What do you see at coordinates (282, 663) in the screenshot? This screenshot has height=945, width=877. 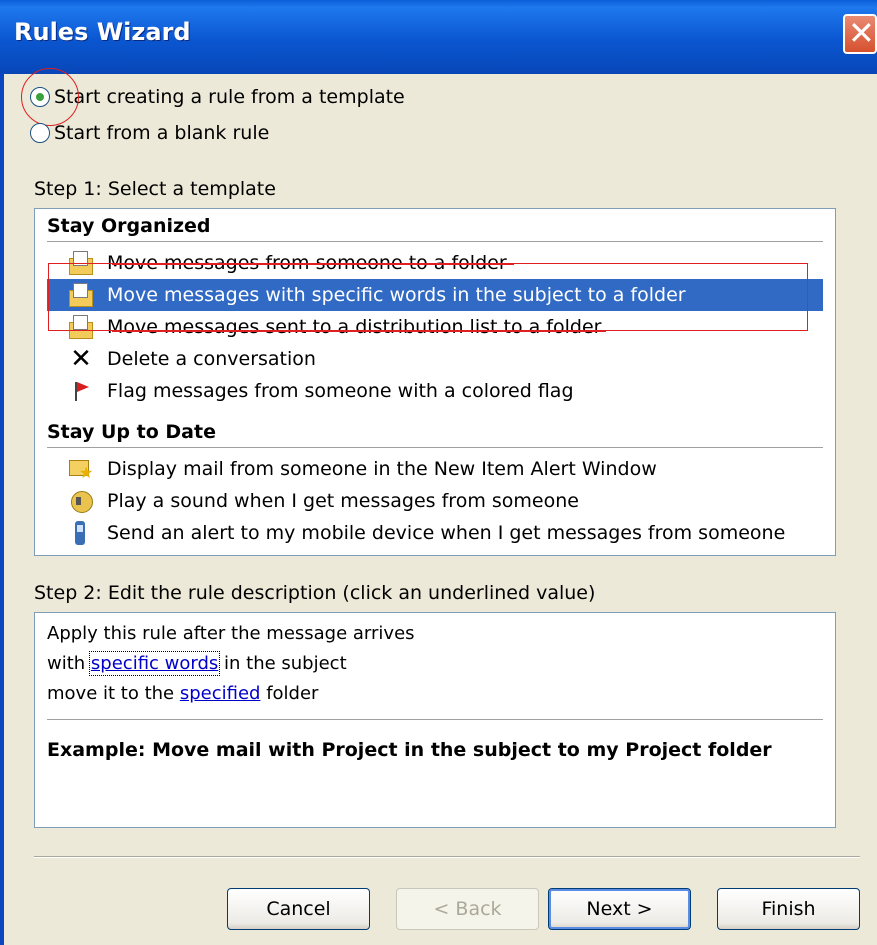 I see `description-text: in the subject` at bounding box center [282, 663].